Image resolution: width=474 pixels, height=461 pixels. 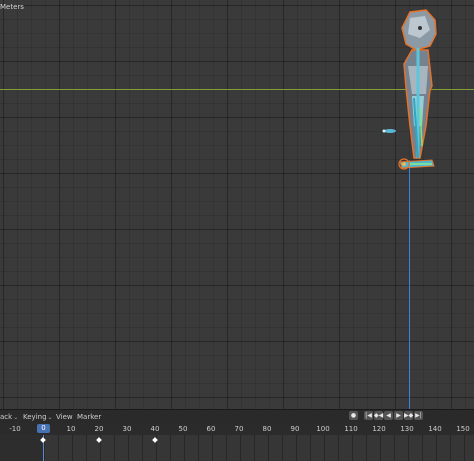 What do you see at coordinates (35, 417) in the screenshot?
I see `menu-label: Keying` at bounding box center [35, 417].